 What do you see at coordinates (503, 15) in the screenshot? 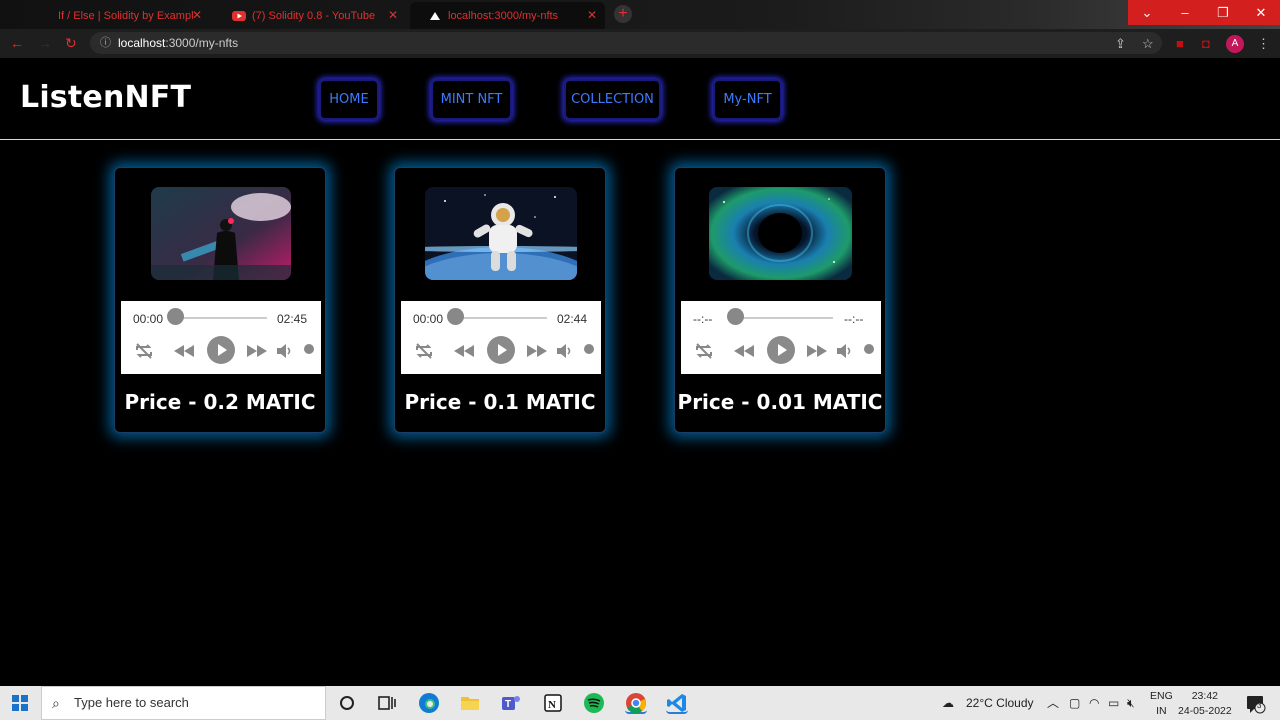
I see `tab-title: localhost:3000/my-nfts` at bounding box center [503, 15].